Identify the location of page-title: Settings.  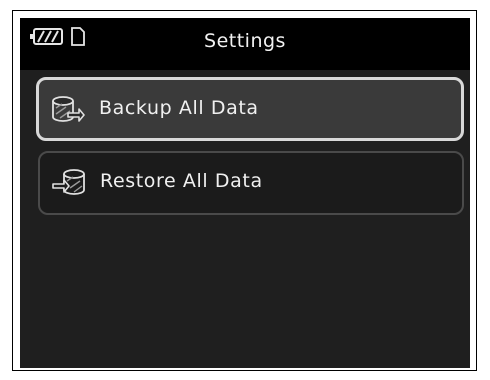
(245, 41).